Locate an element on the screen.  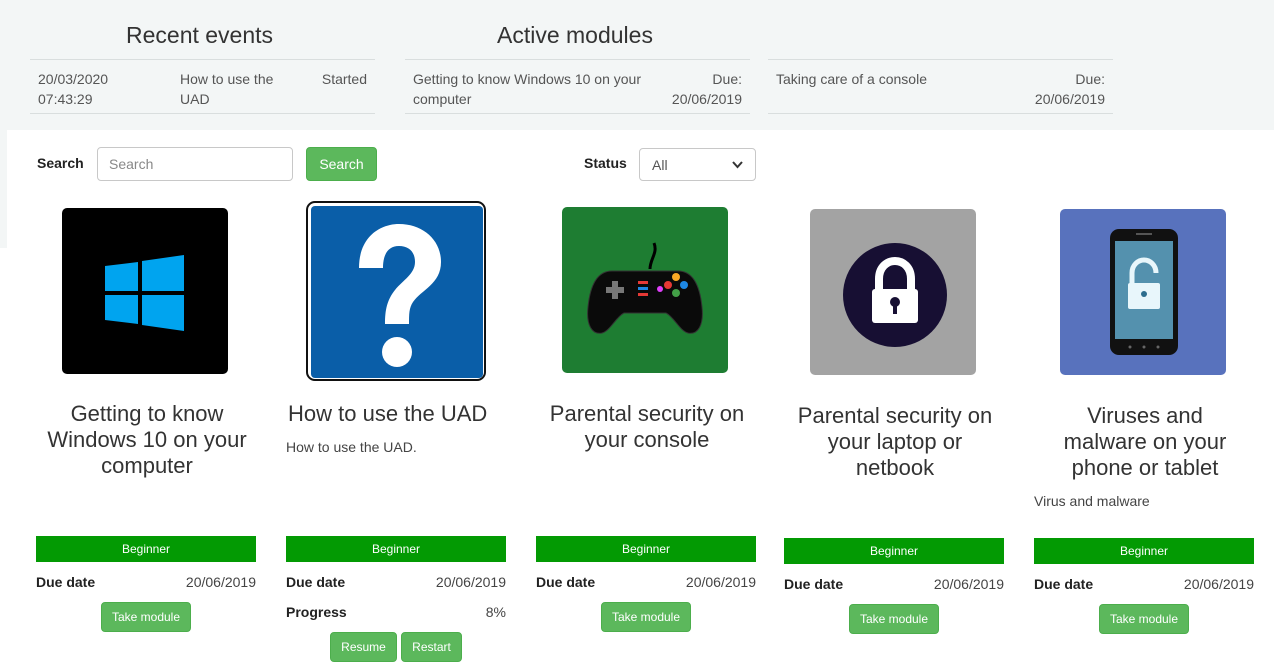
recent-events-title: Recent events is located at coordinates (200, 35).